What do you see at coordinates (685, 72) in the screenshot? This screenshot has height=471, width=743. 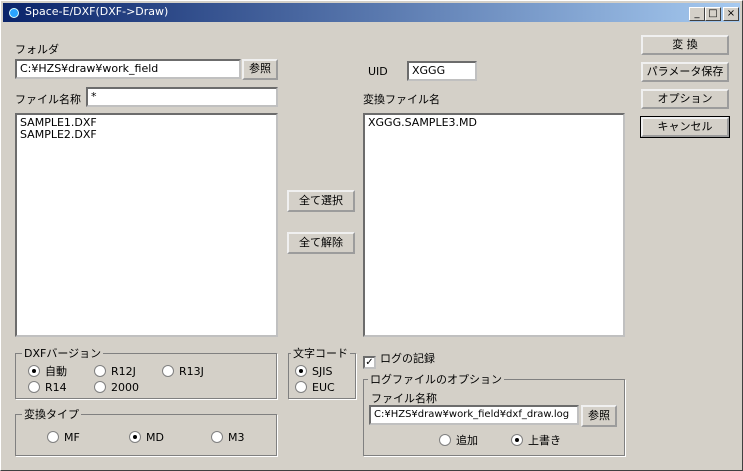 I see `save-params-button: パラメータ保存` at bounding box center [685, 72].